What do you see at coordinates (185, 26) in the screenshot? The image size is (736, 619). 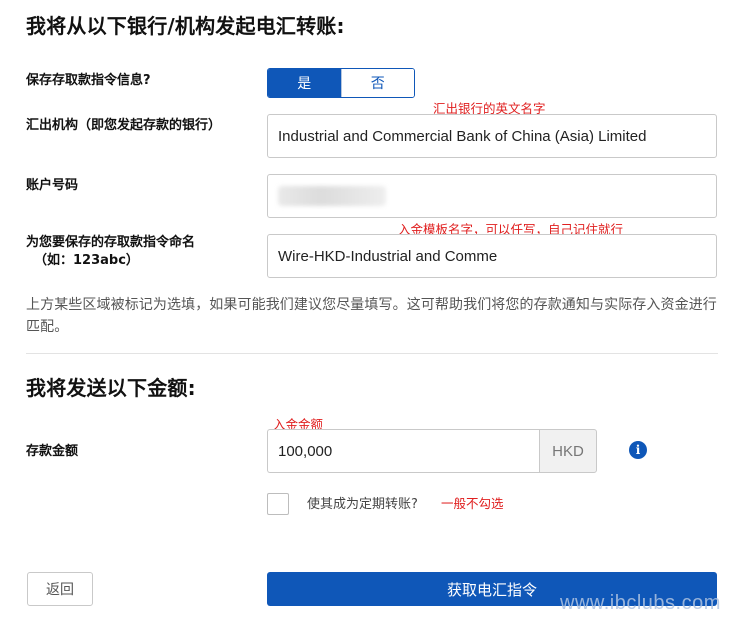 I see `wire-source-title: 我将从以下银行/机构发起电汇转账:` at bounding box center [185, 26].